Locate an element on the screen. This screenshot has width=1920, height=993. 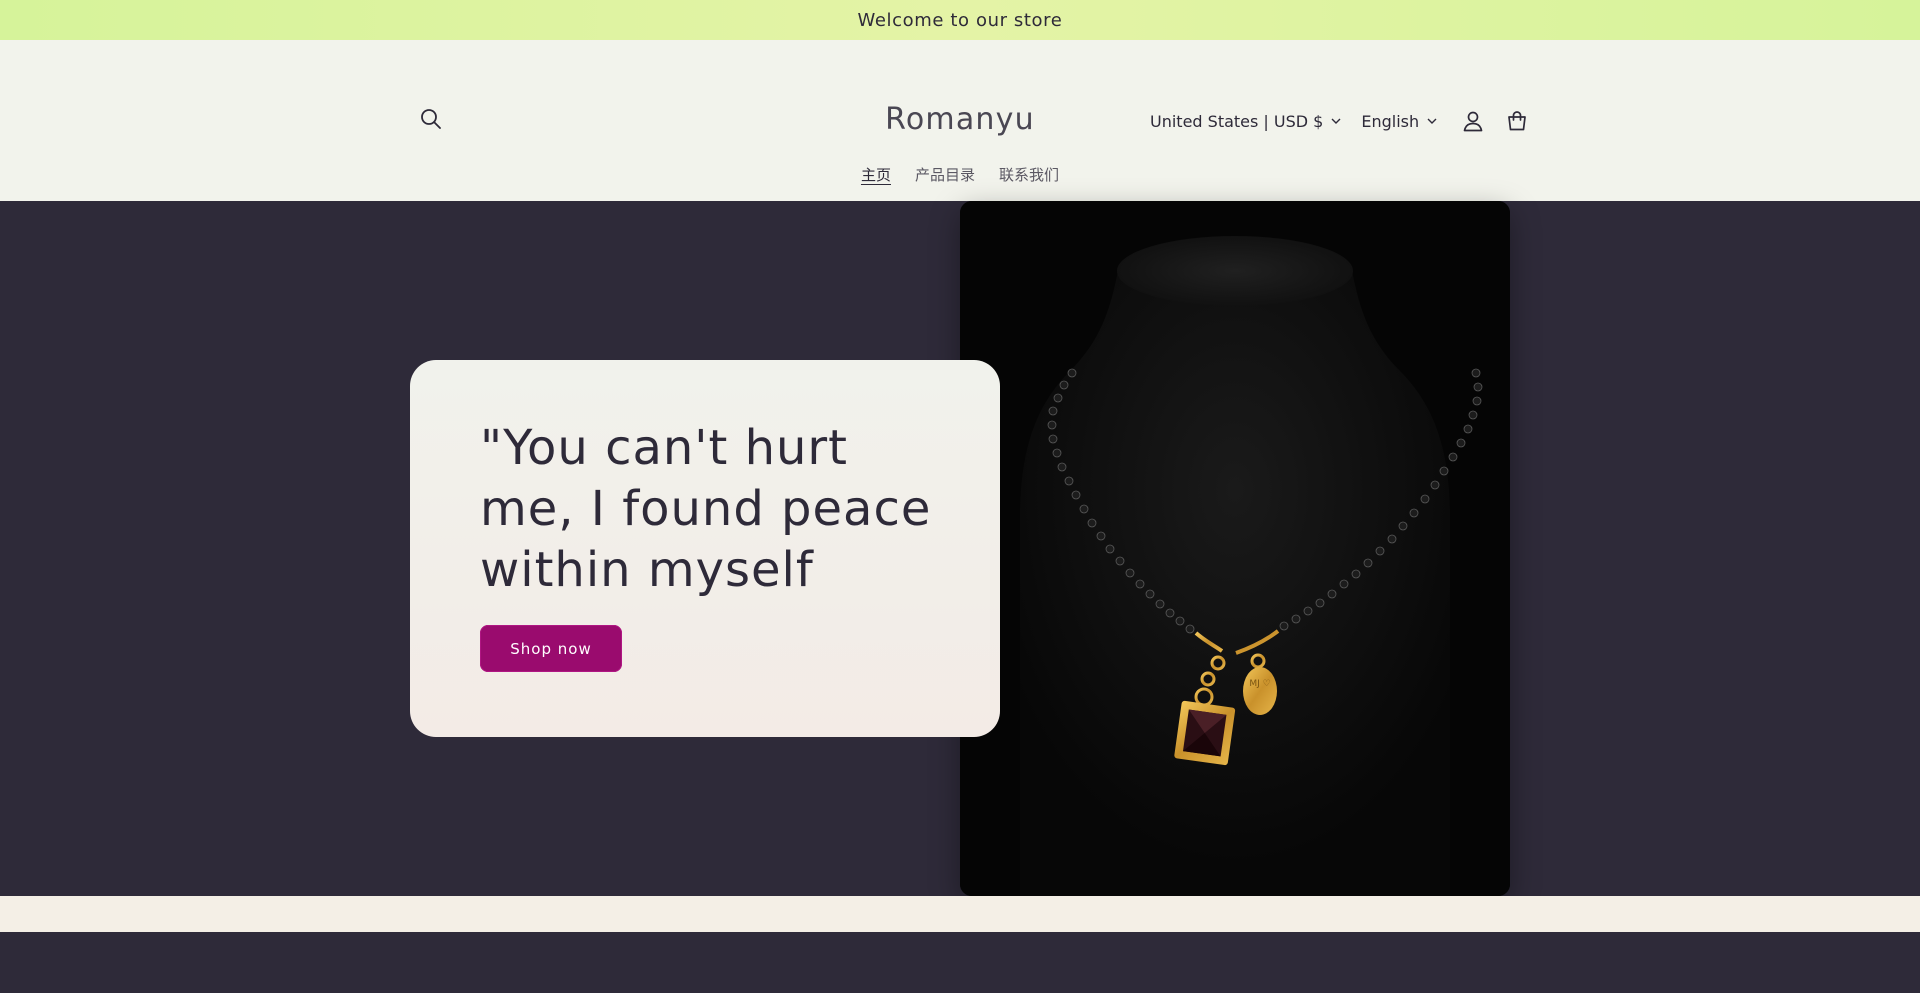
account-button is located at coordinates (1473, 121).